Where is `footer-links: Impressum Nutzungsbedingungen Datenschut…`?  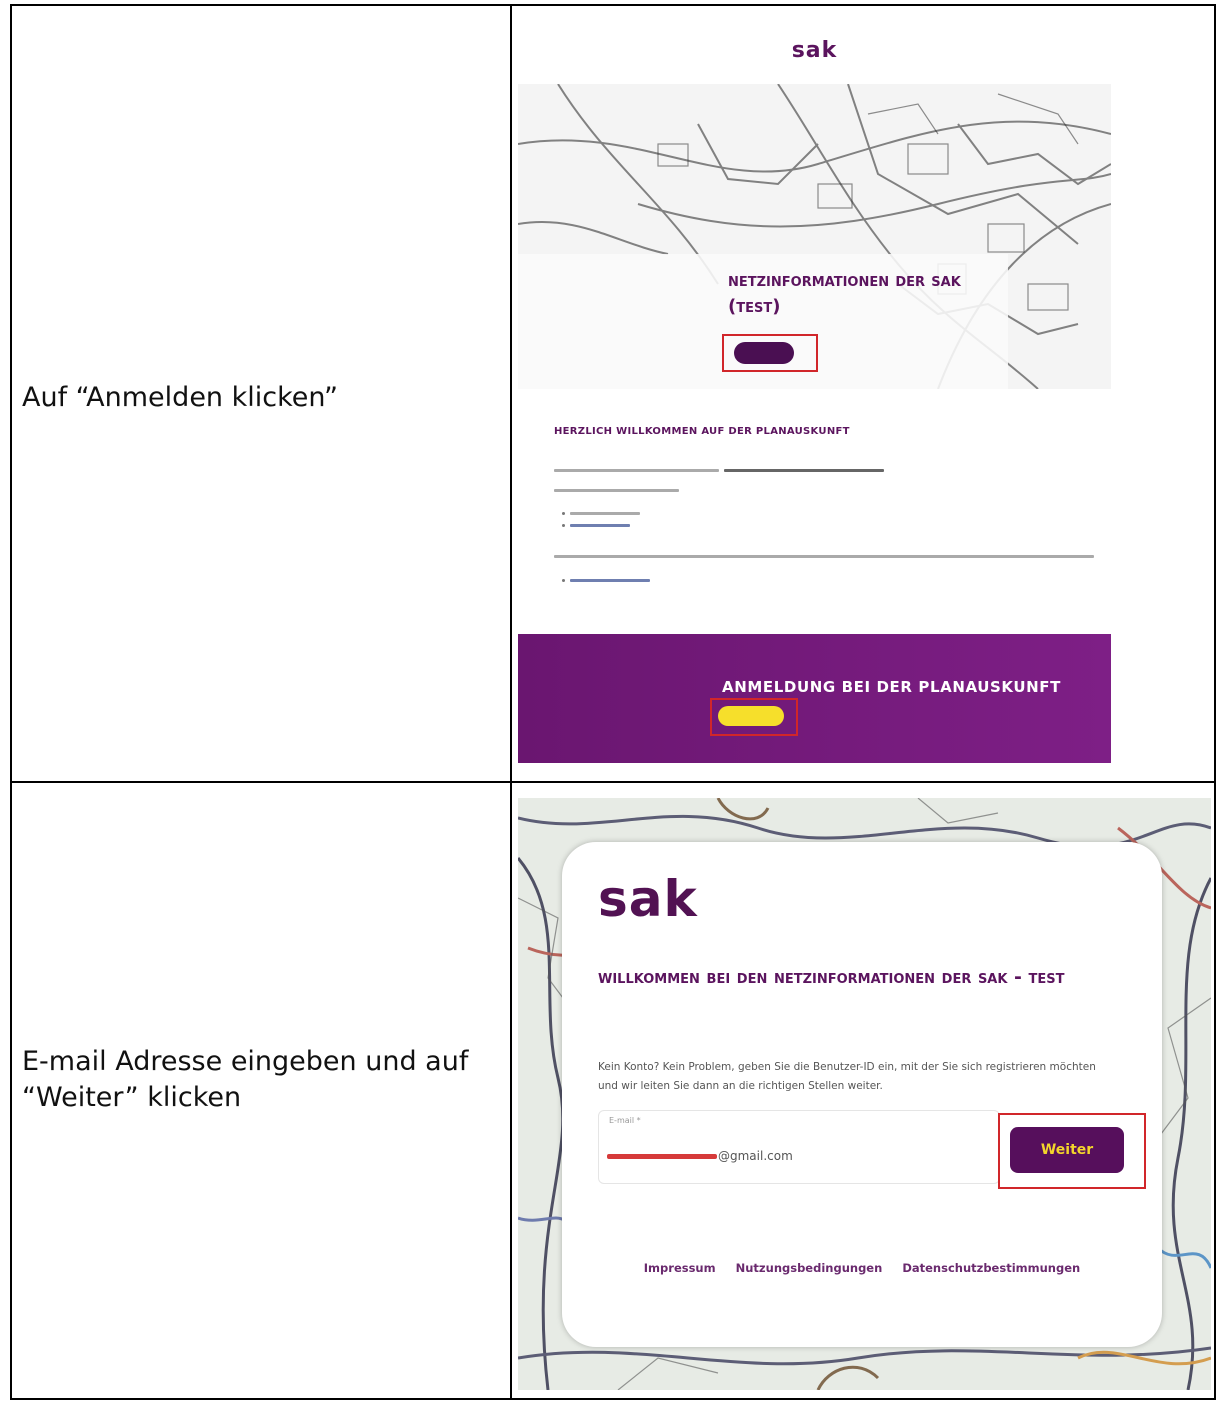 footer-links: Impressum Nutzungsbedingungen Datenschut… is located at coordinates (862, 1268).